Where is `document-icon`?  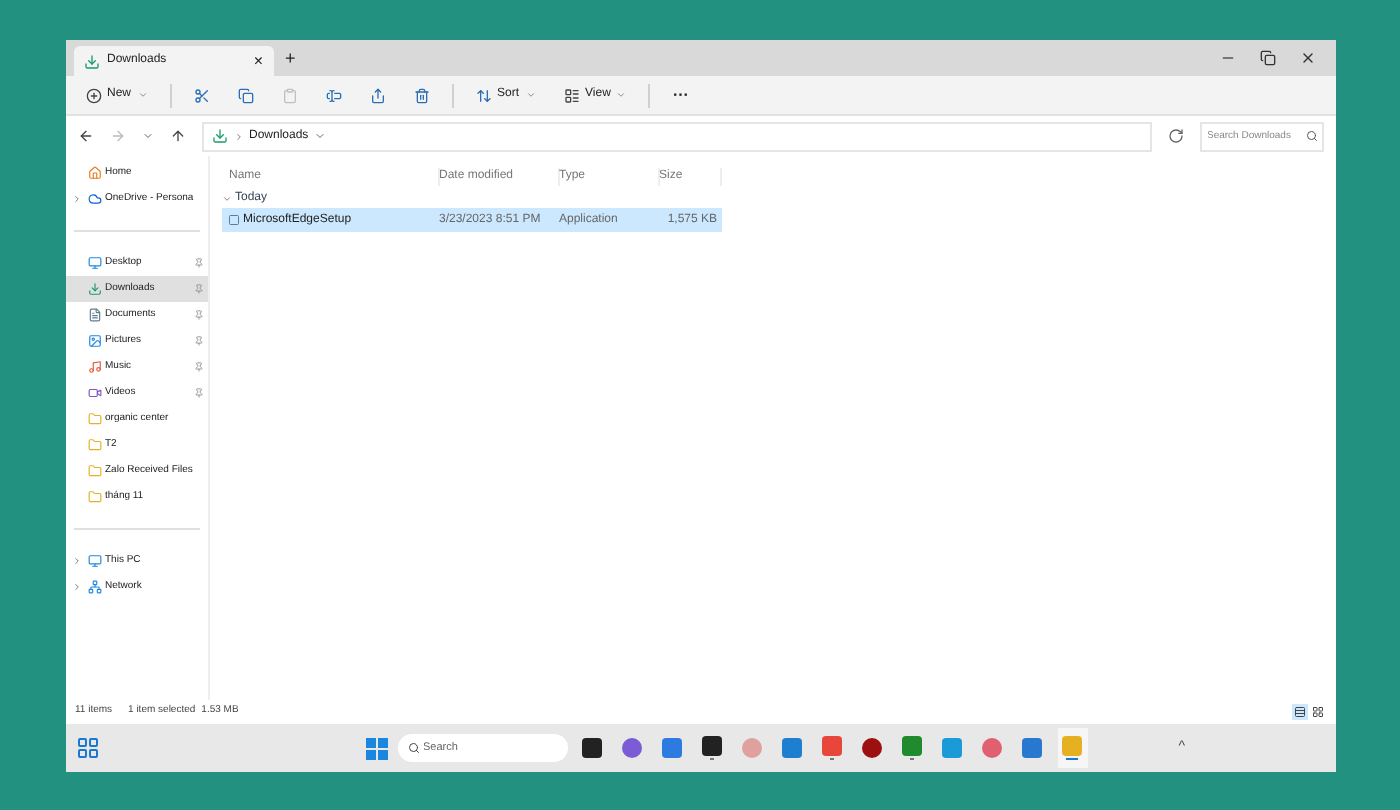
document-icon is located at coordinates (94, 315).